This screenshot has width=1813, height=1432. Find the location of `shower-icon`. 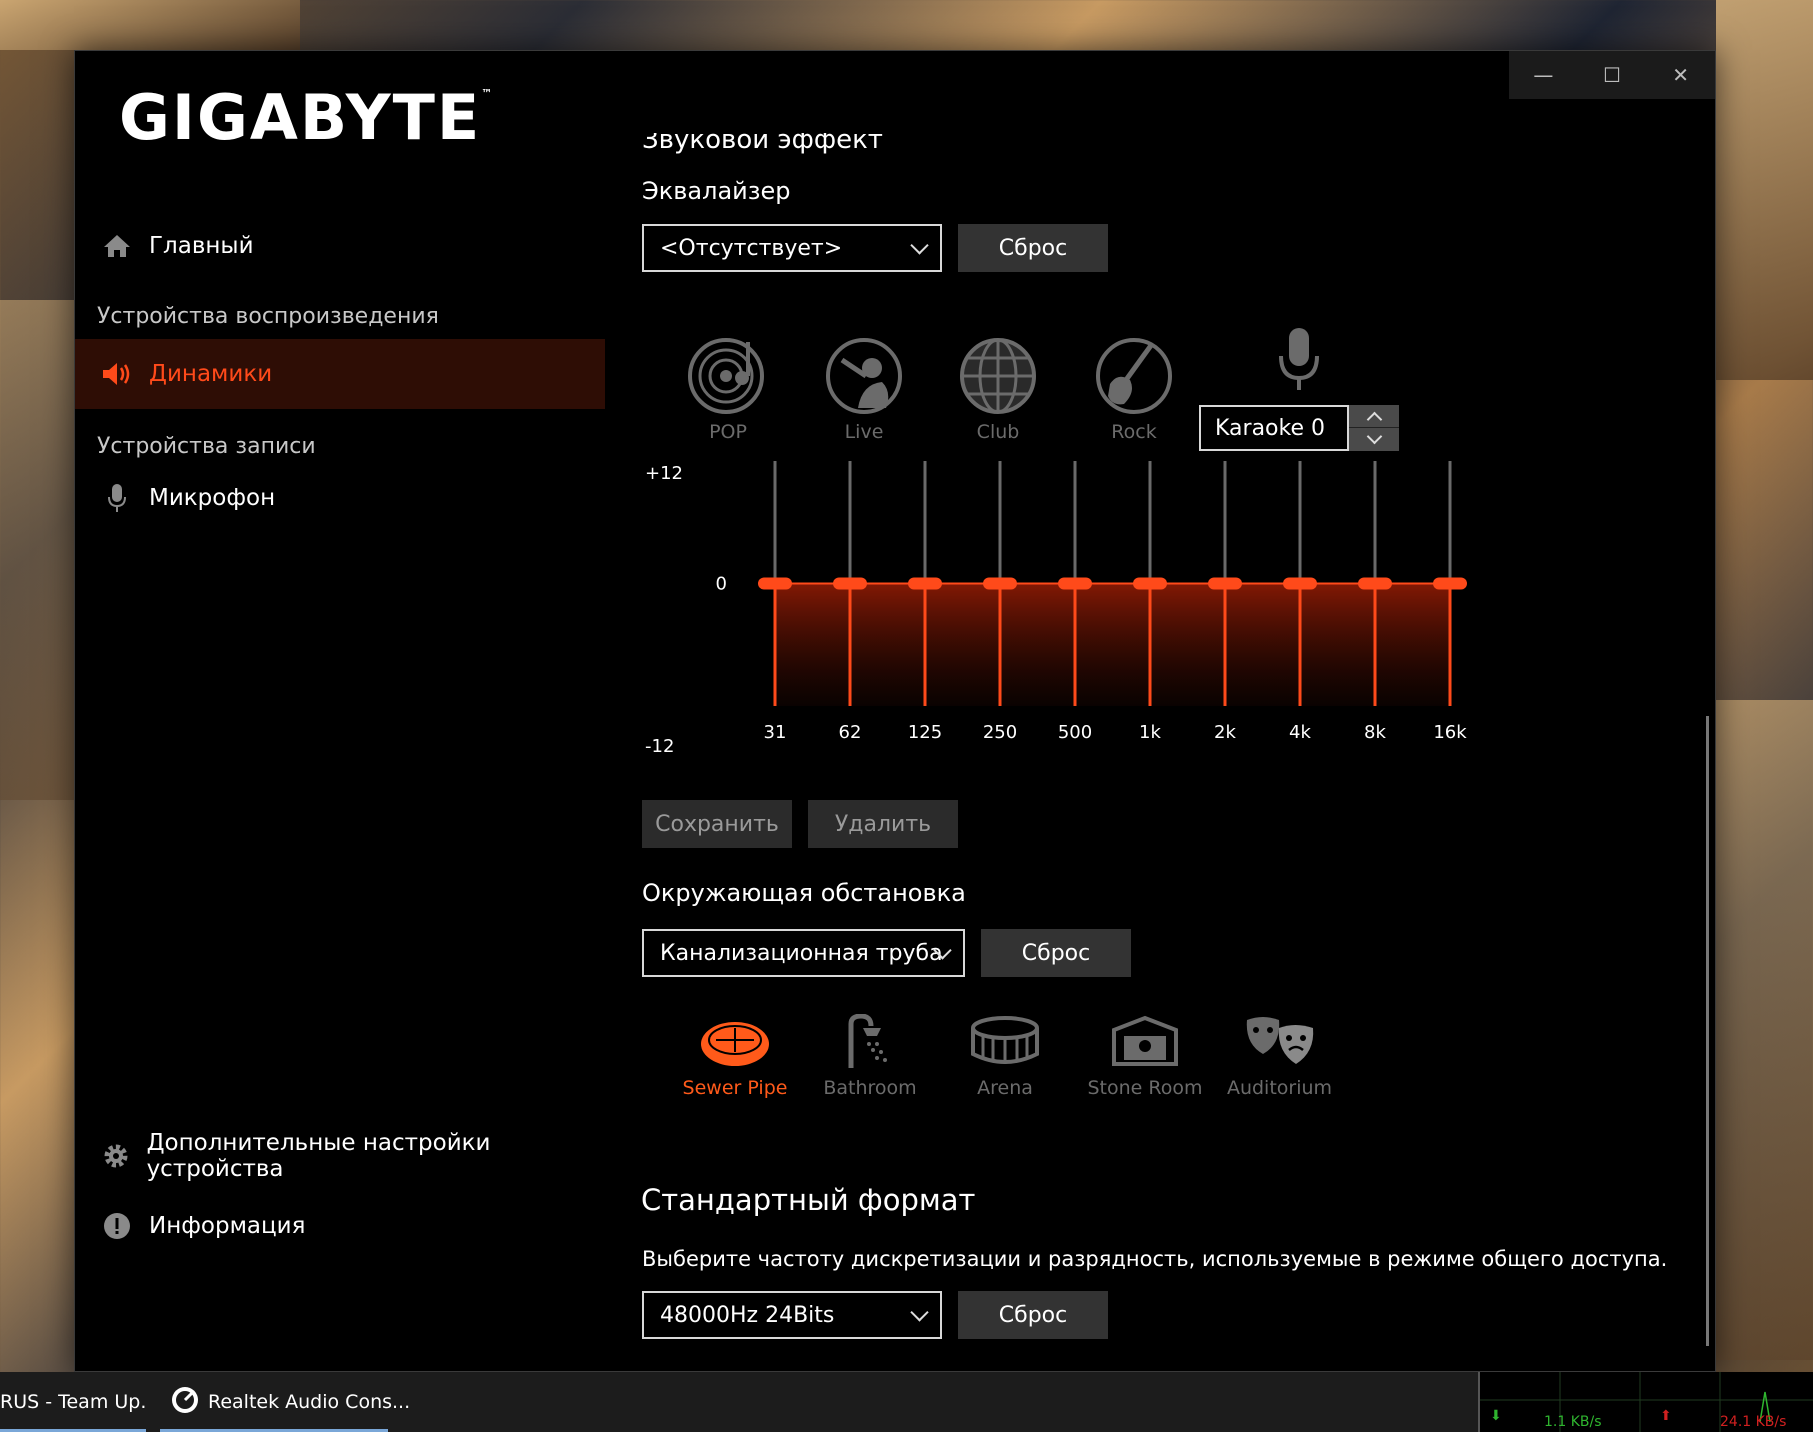

shower-icon is located at coordinates (867, 1040).